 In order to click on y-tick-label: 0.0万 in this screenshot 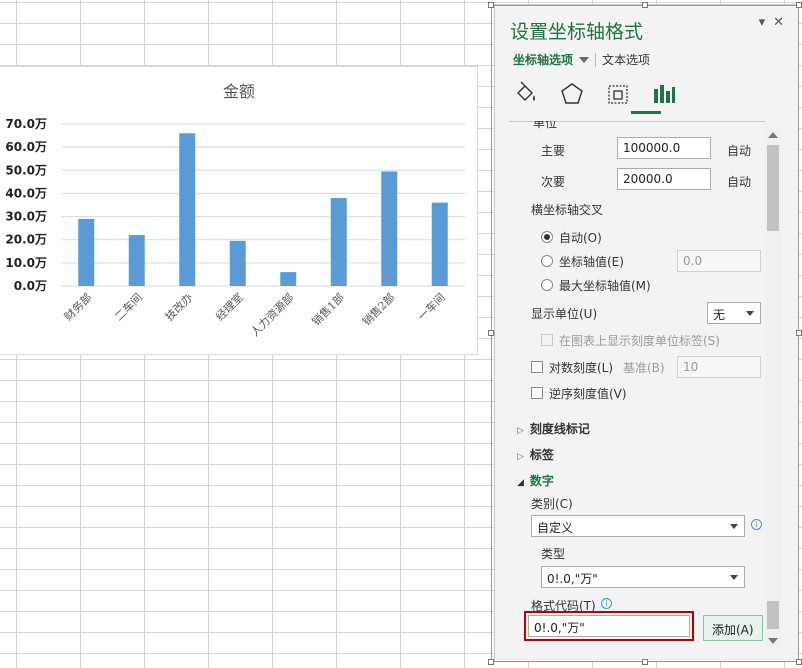, I will do `click(30, 286)`.